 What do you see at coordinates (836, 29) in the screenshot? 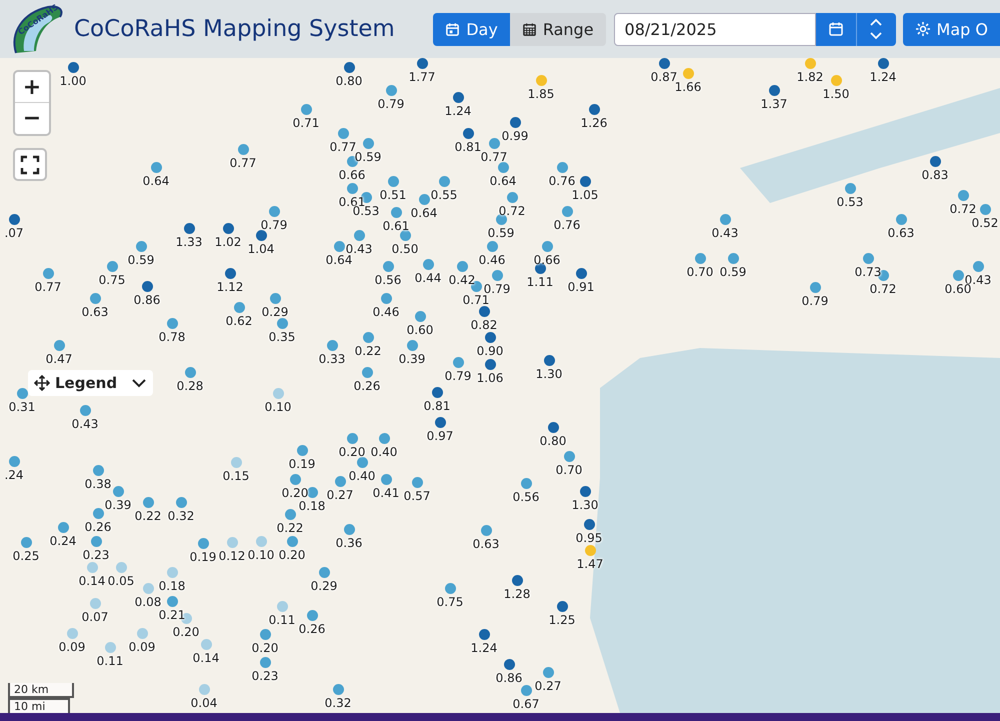
I see `calendar-button` at bounding box center [836, 29].